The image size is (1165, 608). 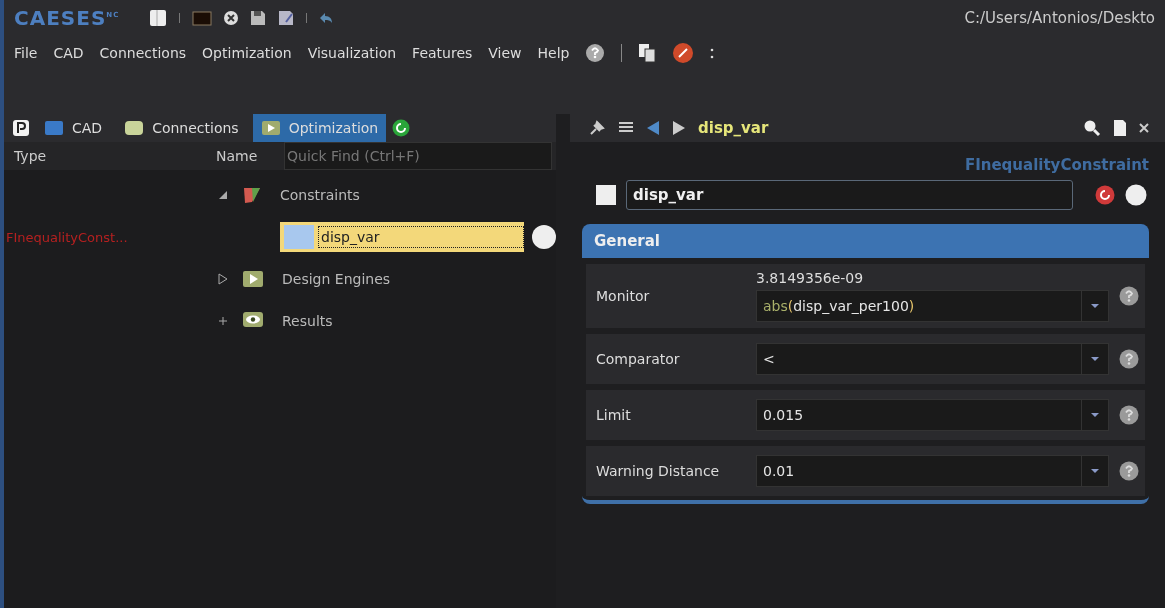 What do you see at coordinates (932, 471) in the screenshot?
I see `value-dropdown: 0.01` at bounding box center [932, 471].